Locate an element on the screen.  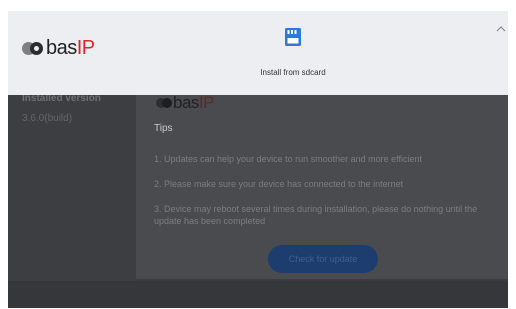
installed-version-value: 3.6.0(build) is located at coordinates (47, 118).